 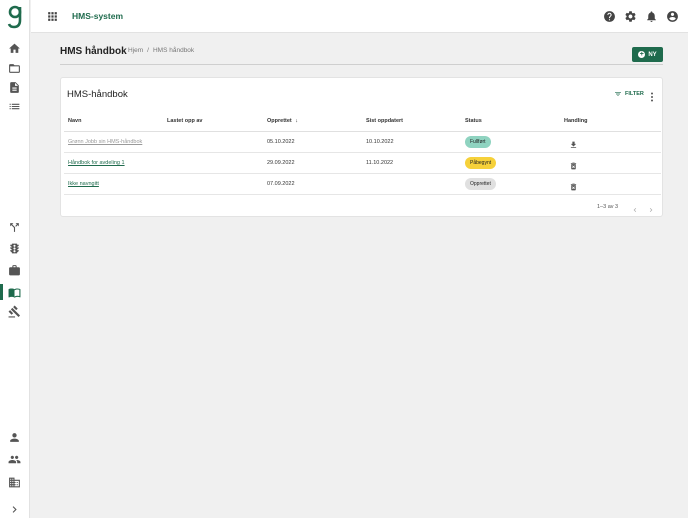 I want to click on row-updated: 10.10.2022, so click(x=380, y=142).